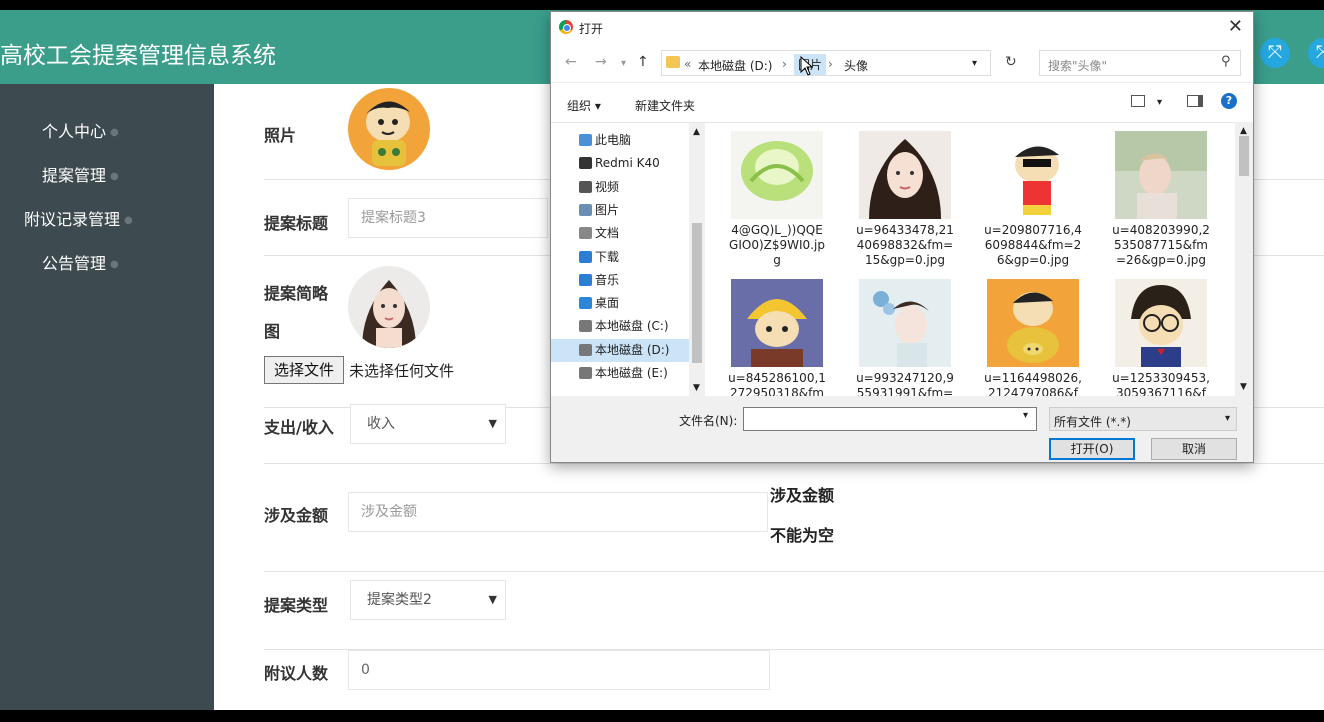  I want to click on tree-item: 音乐, so click(620, 280).